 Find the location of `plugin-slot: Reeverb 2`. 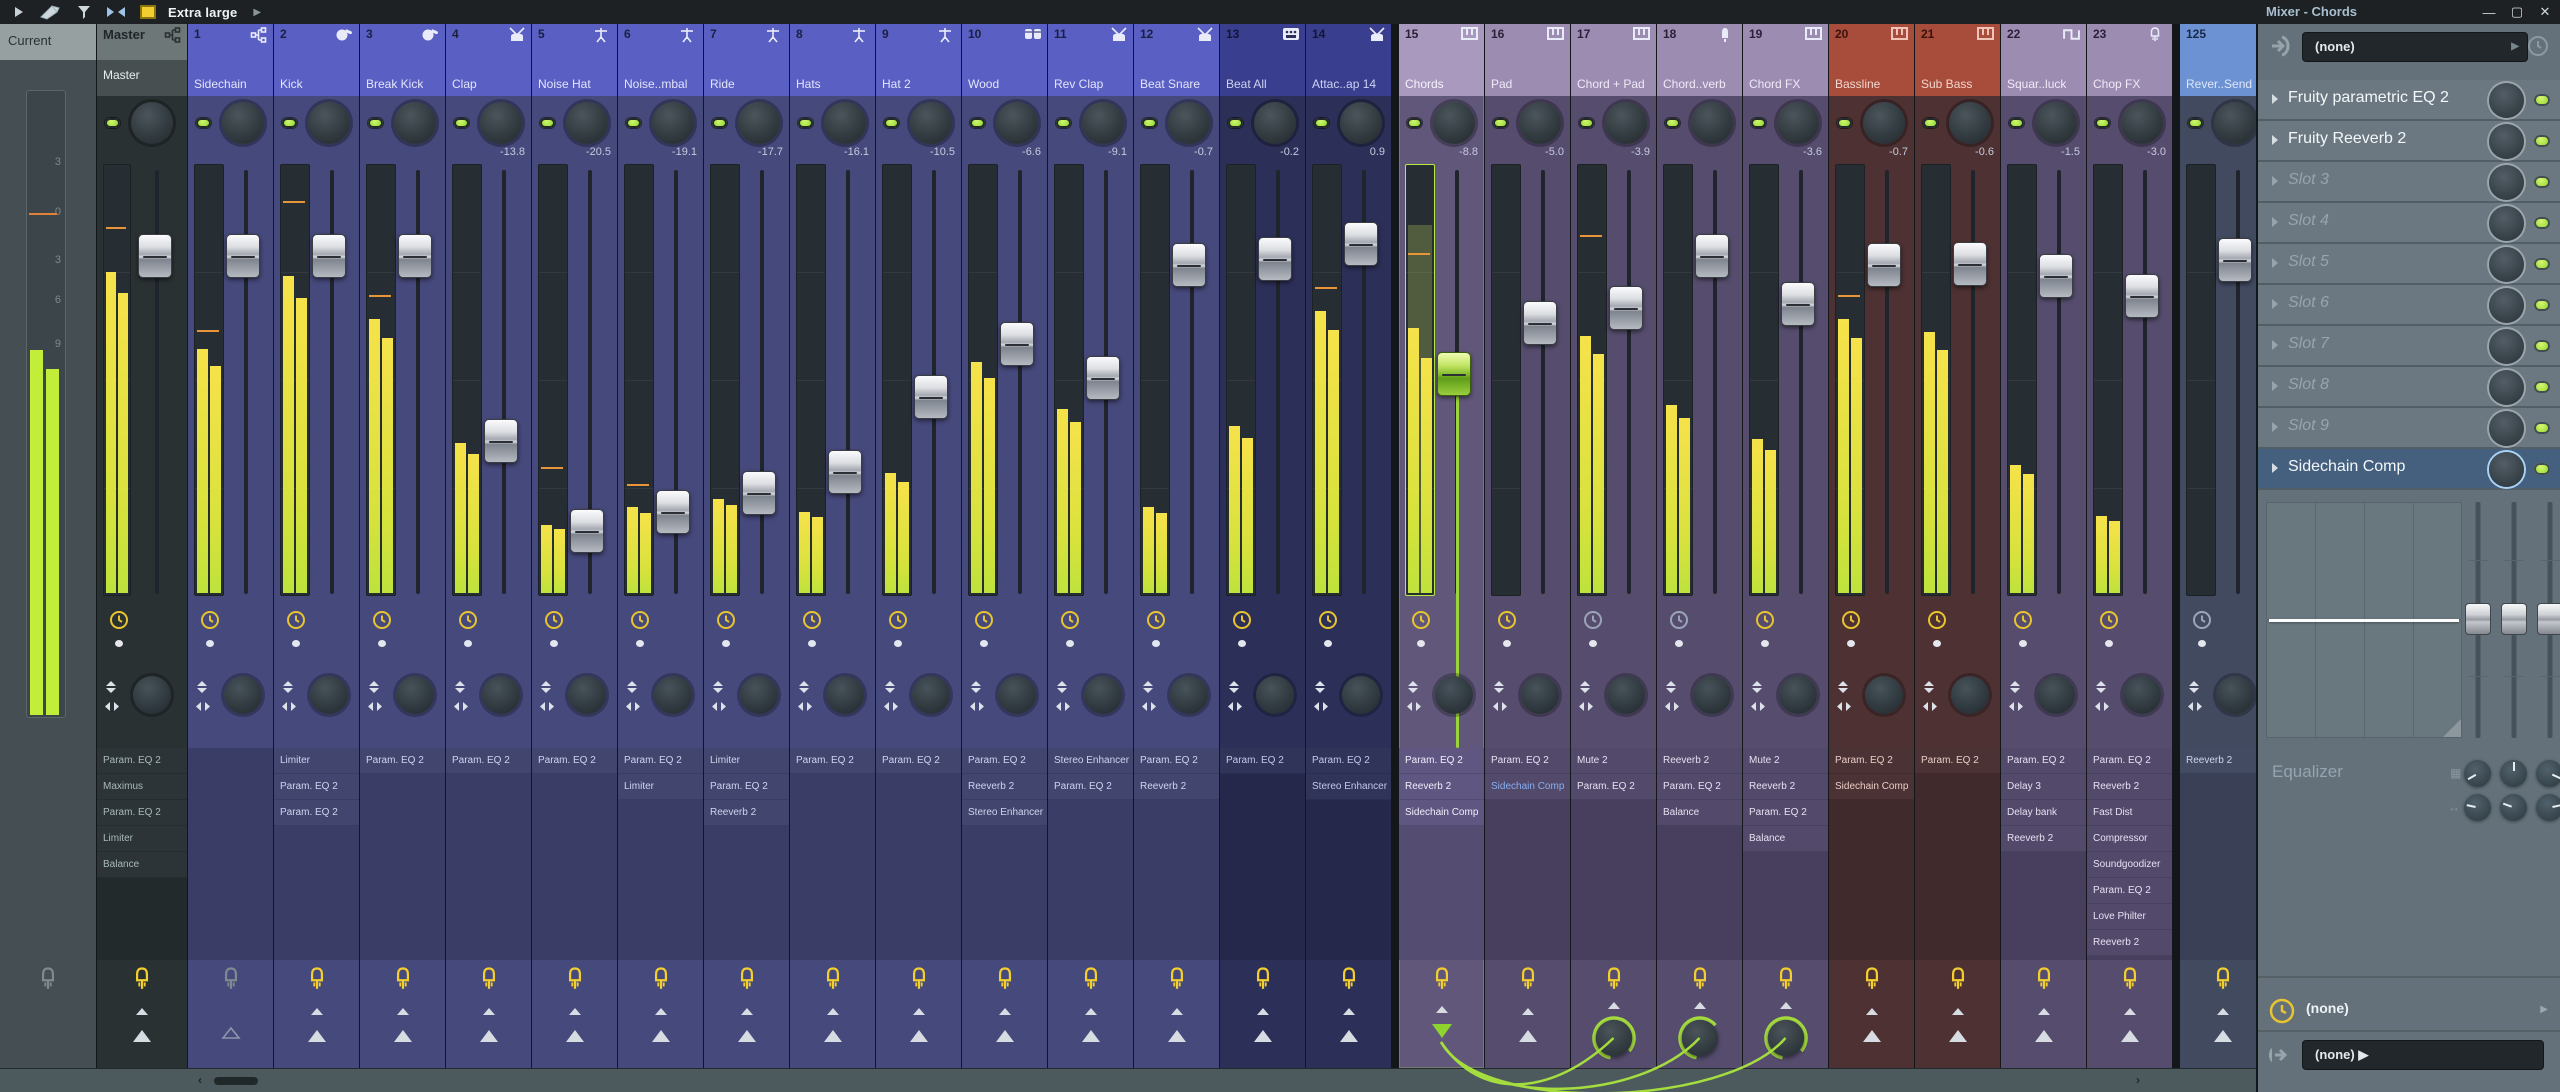

plugin-slot: Reeverb 2 is located at coordinates (2222, 761).